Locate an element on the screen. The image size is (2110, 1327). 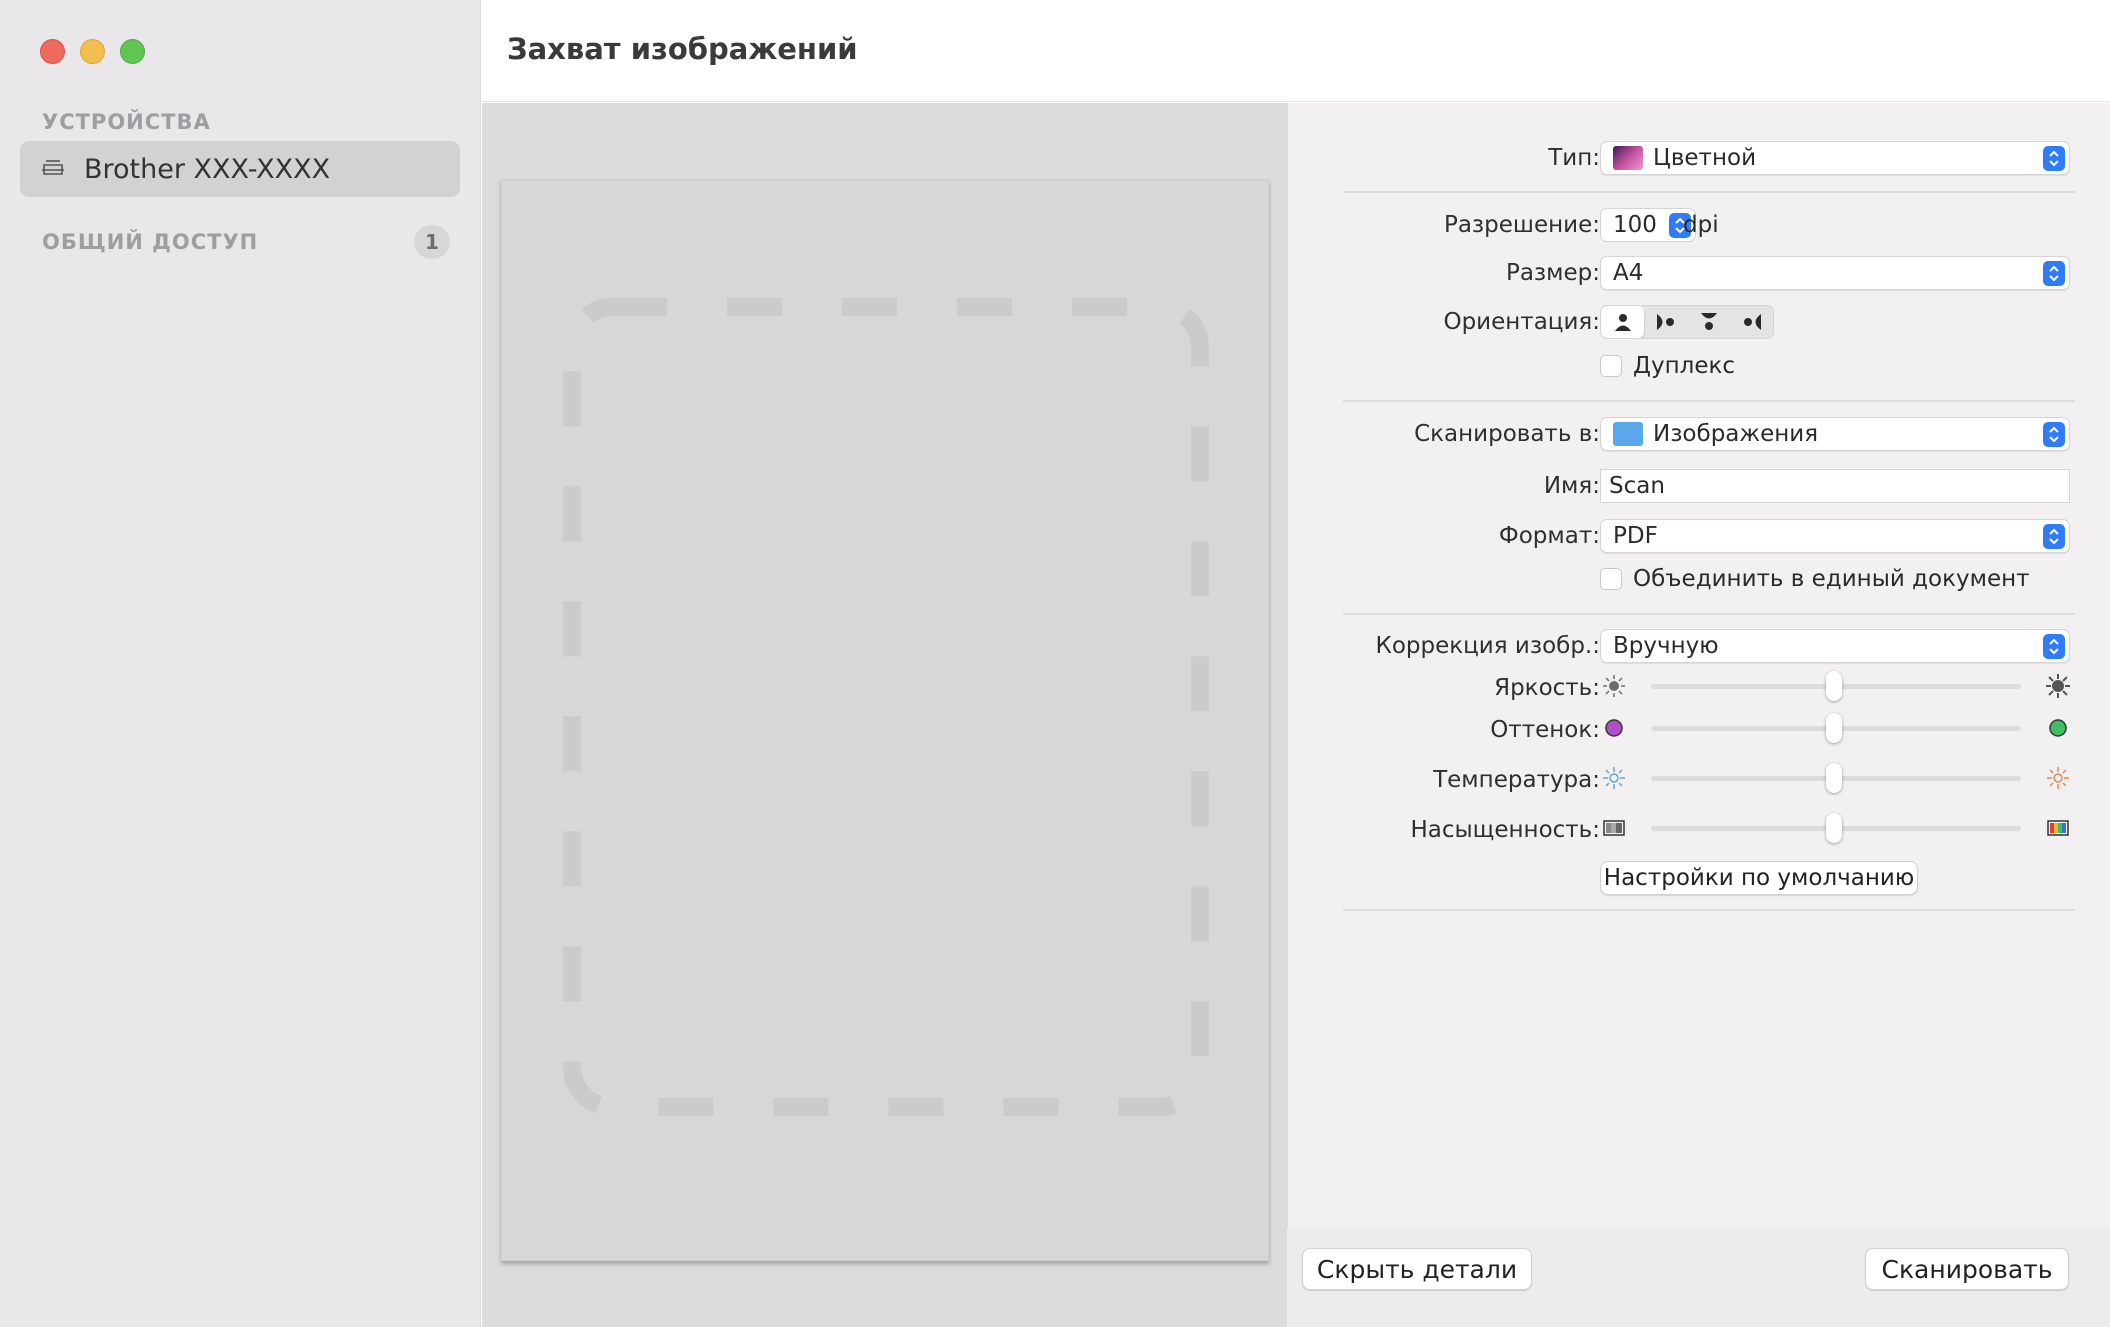
warm-sun-icon is located at coordinates (2058, 778).